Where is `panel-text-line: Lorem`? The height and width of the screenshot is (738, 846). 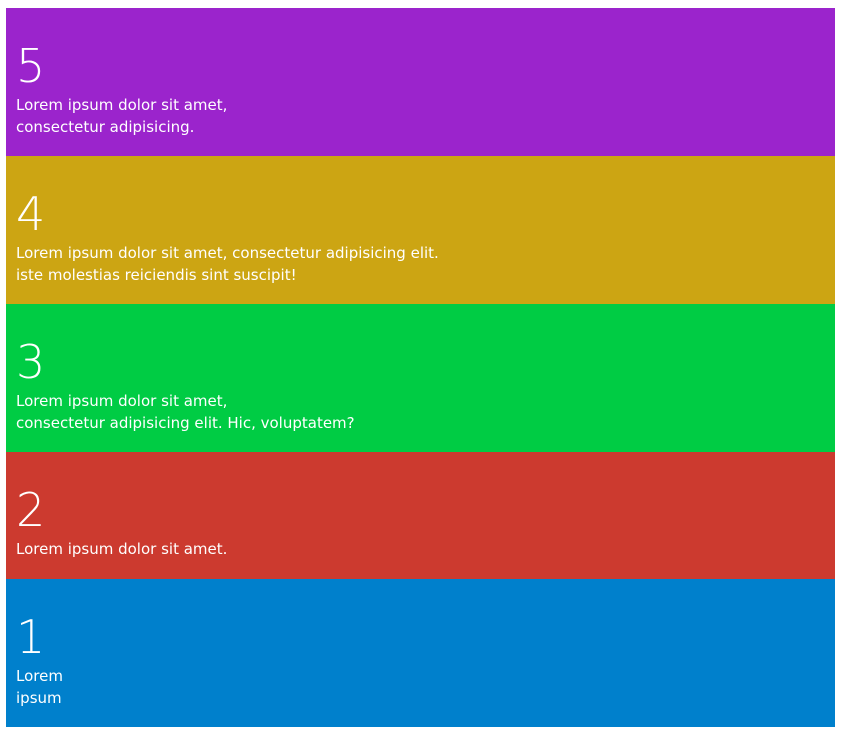
panel-text-line: Lorem is located at coordinates (39, 676).